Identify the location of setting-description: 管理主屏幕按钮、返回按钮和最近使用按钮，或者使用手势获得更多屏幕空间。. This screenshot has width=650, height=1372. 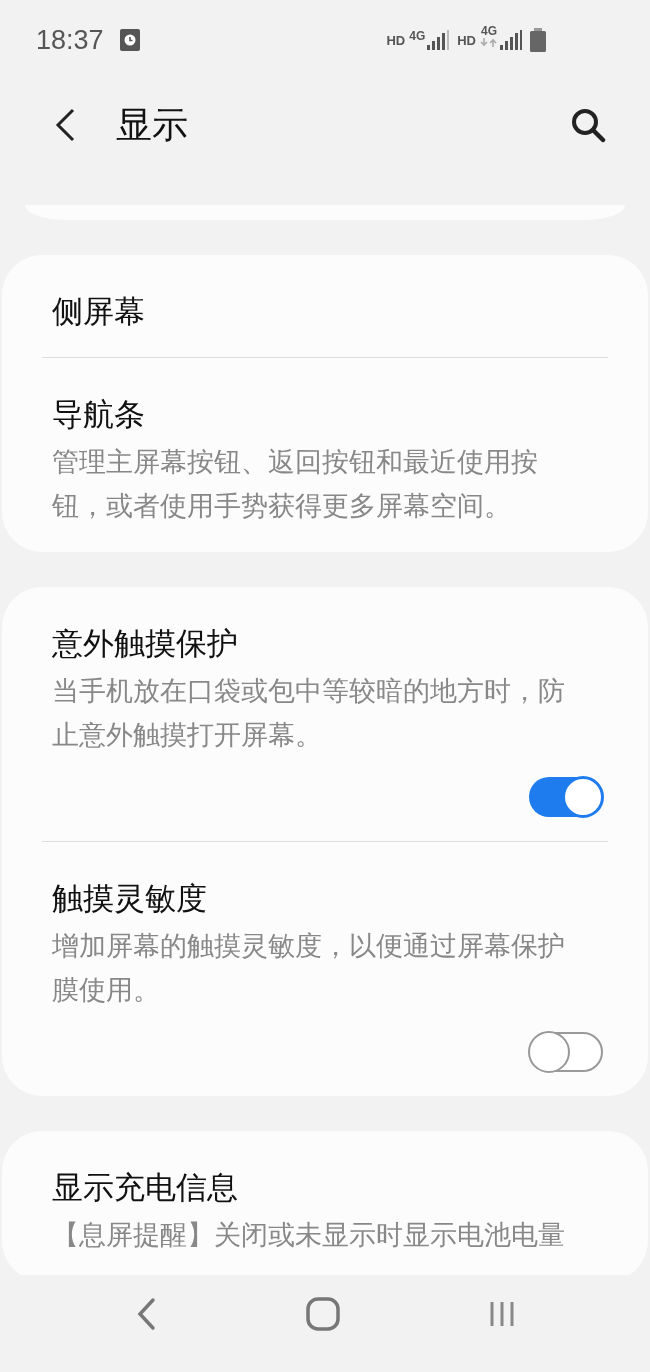
(295, 484).